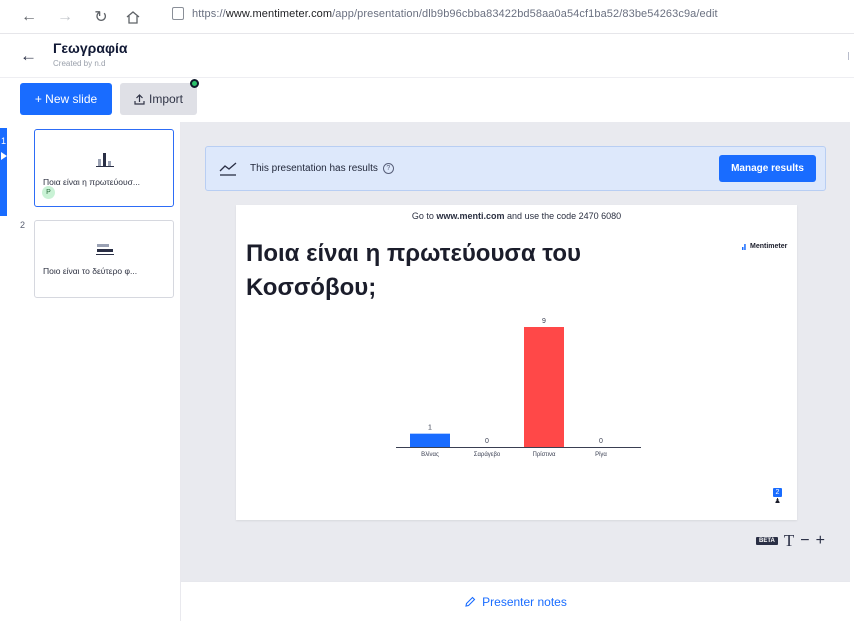  Describe the element at coordinates (487, 454) in the screenshot. I see `category-label: Σαράγεβο` at that location.